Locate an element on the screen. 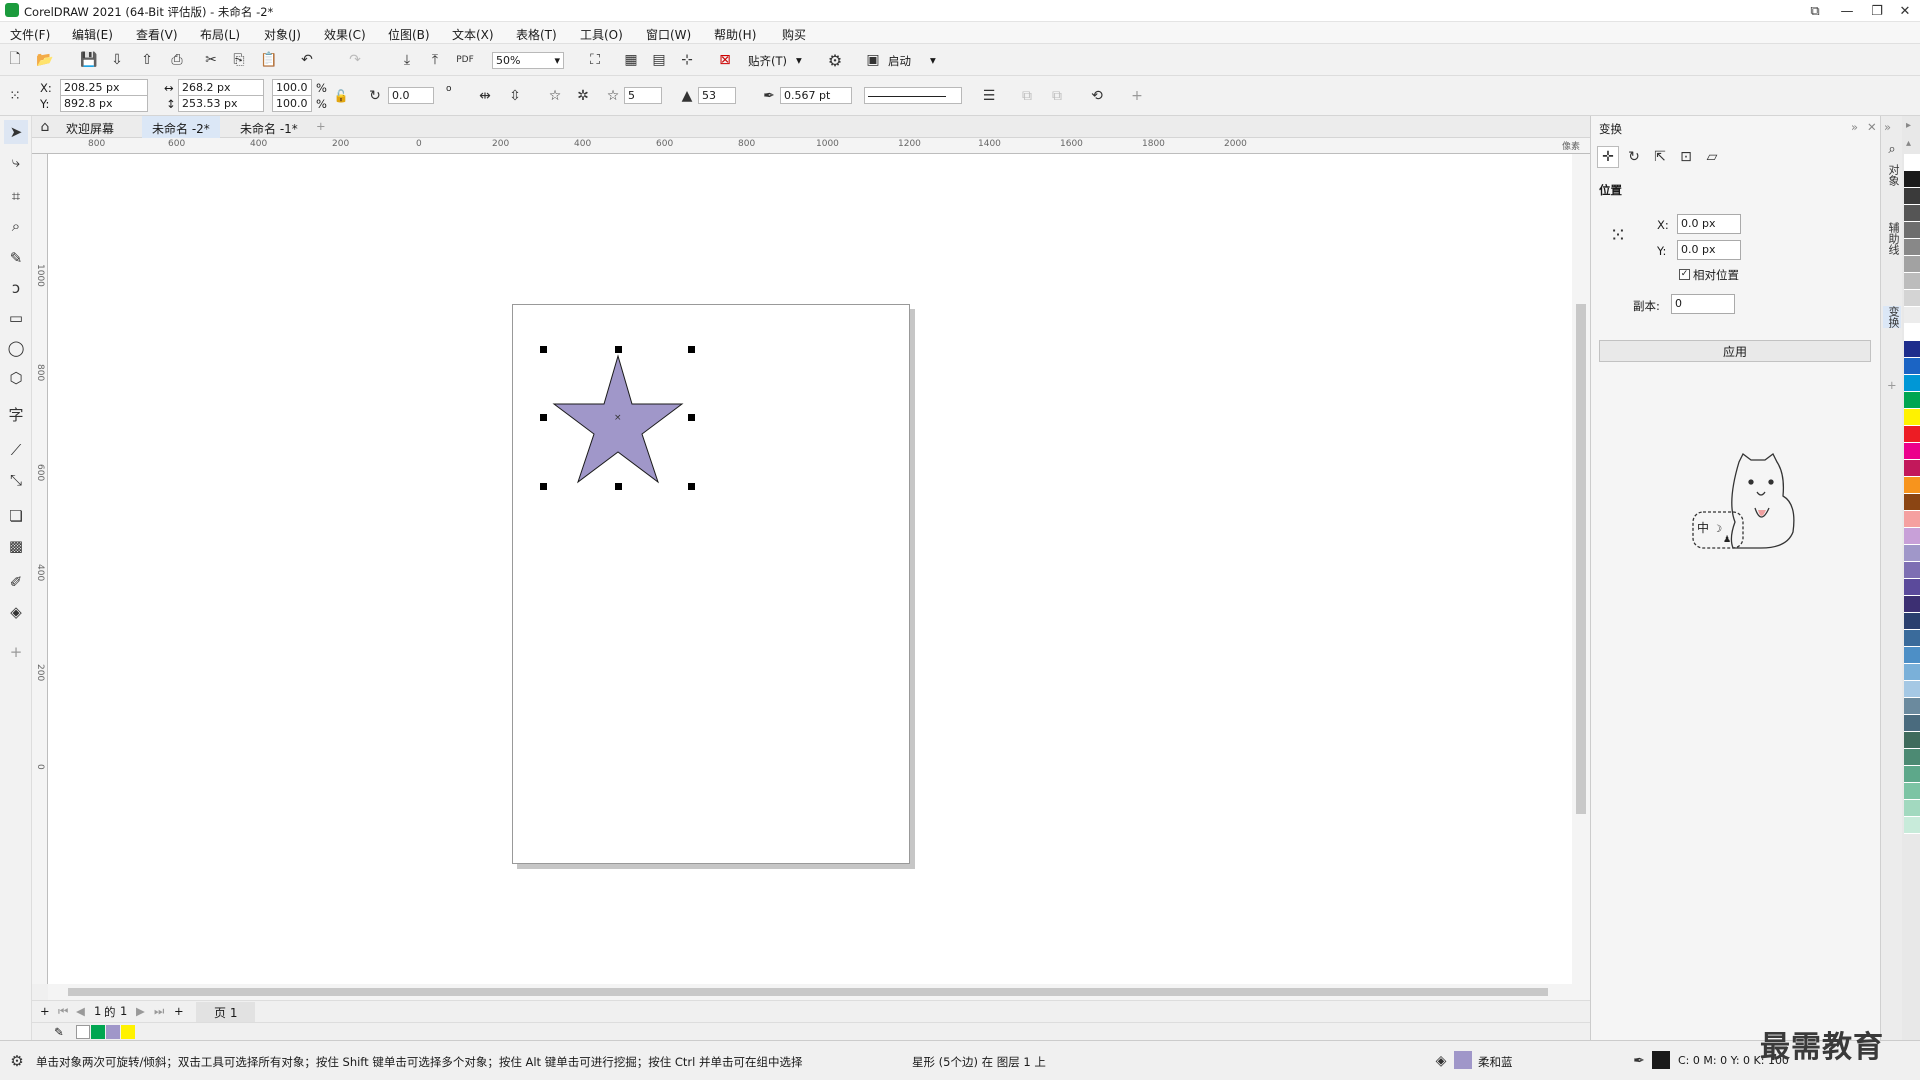  import-icon: ⤓ is located at coordinates (407, 60).